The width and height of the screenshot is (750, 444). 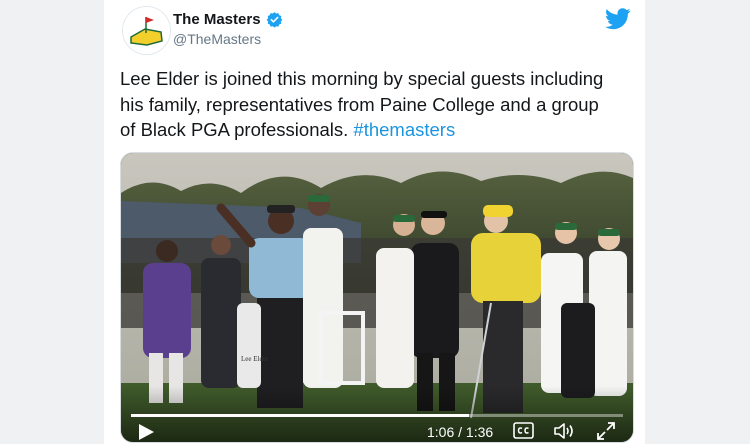 I want to click on author-handle: @TheMasters, so click(x=217, y=39).